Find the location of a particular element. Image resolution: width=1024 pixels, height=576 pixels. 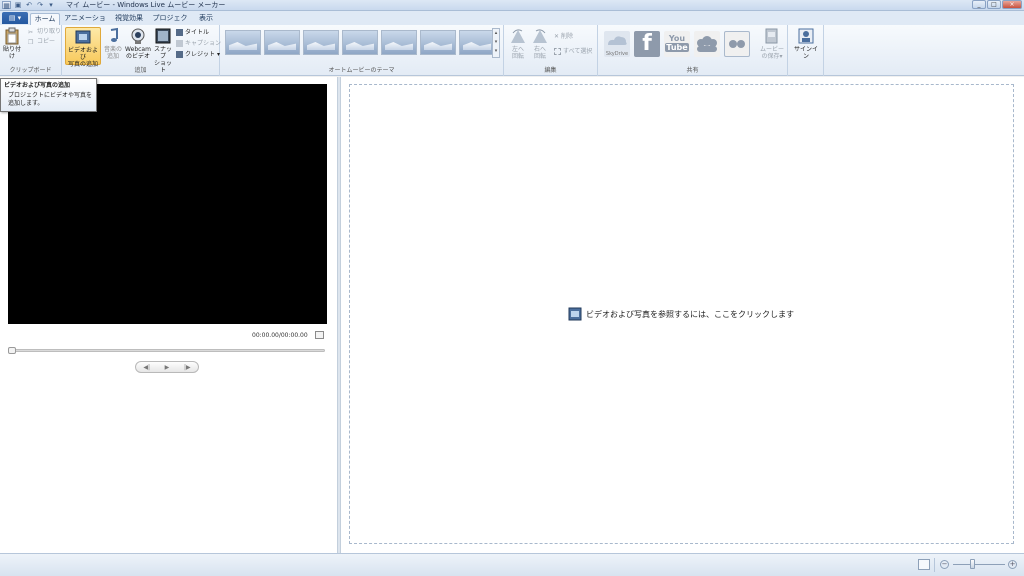

tooltip-title: ビデオおよび写真の追加 is located at coordinates (37, 85).